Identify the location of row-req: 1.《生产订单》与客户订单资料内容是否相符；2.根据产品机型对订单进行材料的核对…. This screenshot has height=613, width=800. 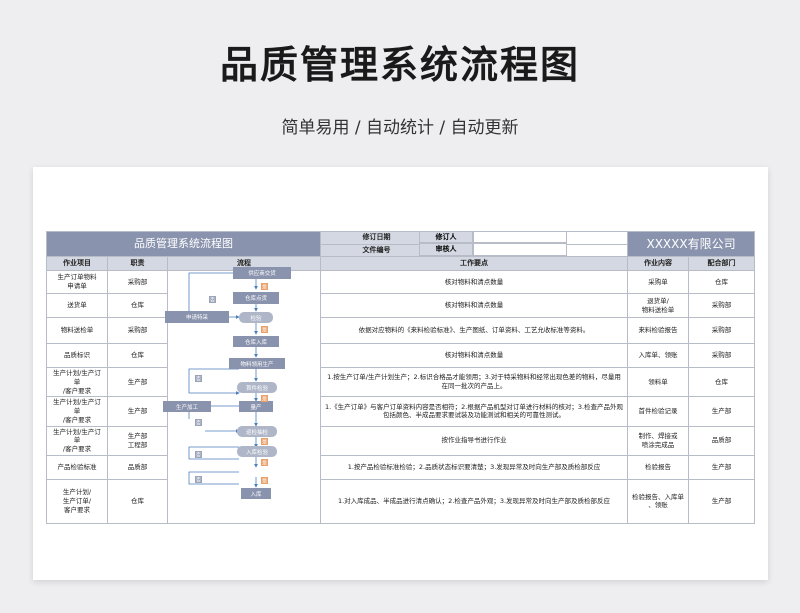
(474, 411).